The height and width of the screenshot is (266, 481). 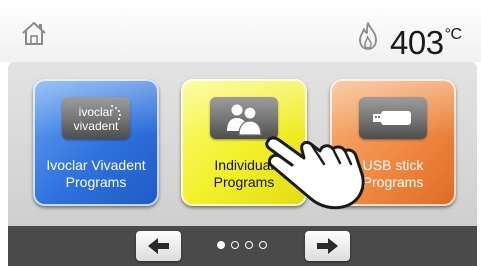 I want to click on tile-label-line2: Programs, so click(x=96, y=182).